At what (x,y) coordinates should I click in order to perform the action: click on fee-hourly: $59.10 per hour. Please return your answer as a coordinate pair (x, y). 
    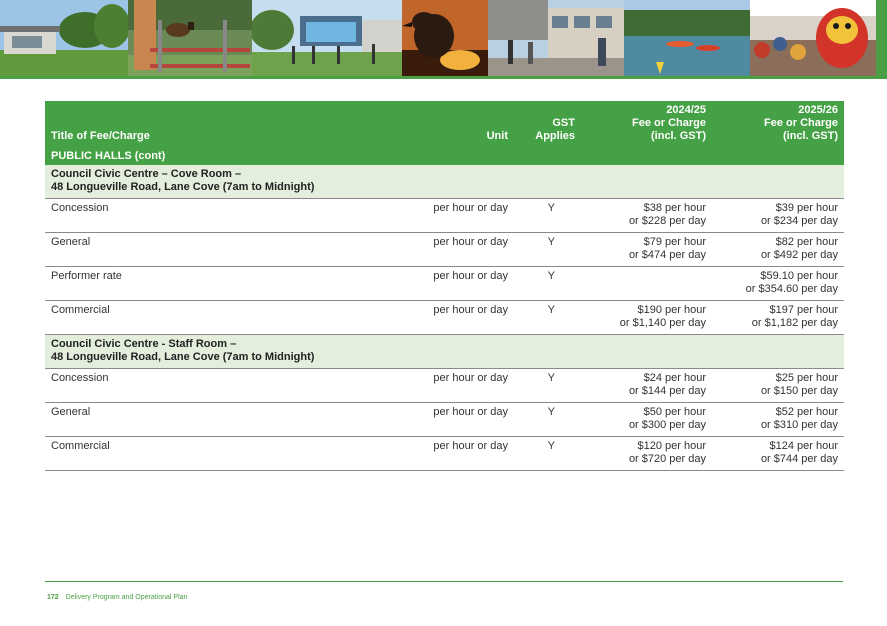
    Looking at the image, I should click on (799, 276).